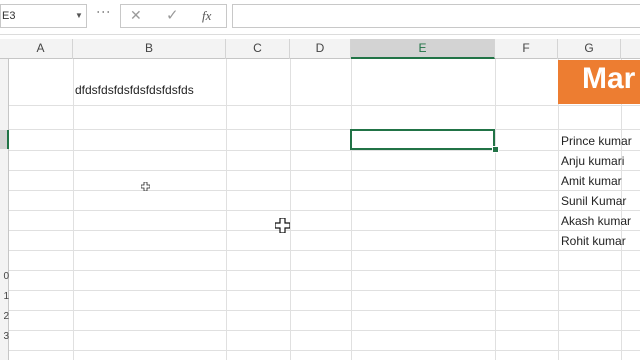 Image resolution: width=640 pixels, height=360 pixels. I want to click on row-header: 1, so click(4, 296).